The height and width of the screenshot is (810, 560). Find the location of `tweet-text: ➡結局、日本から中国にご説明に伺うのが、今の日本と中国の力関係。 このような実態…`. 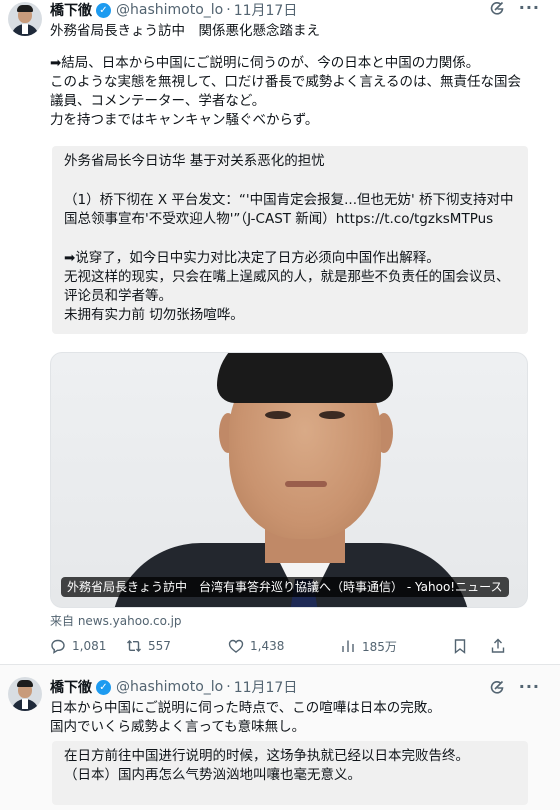

tweet-text: ➡結局、日本から中国にご説明に伺うのが、今の日本と中国の力関係。 このような実態… is located at coordinates (286, 91).